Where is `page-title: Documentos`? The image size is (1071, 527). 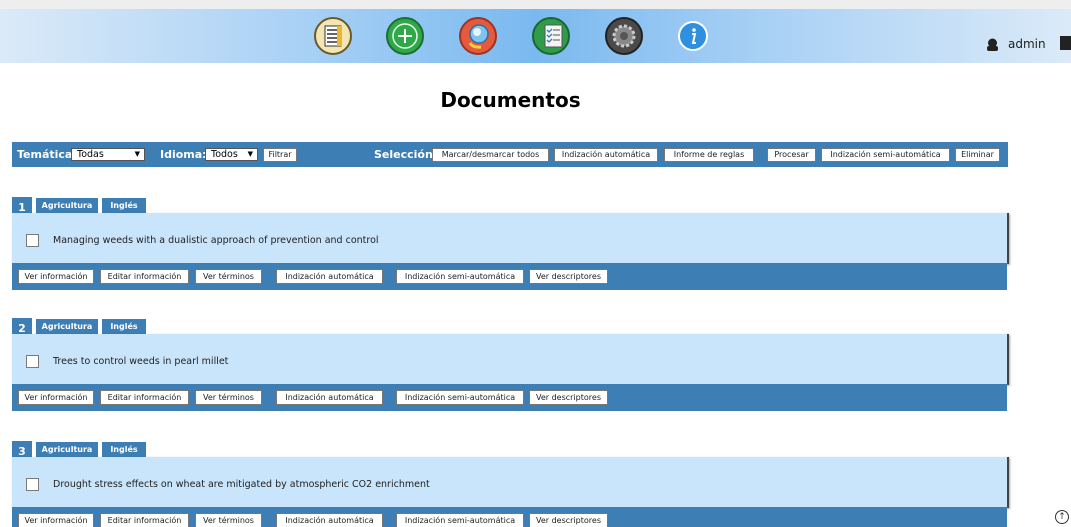 page-title: Documentos is located at coordinates (510, 100).